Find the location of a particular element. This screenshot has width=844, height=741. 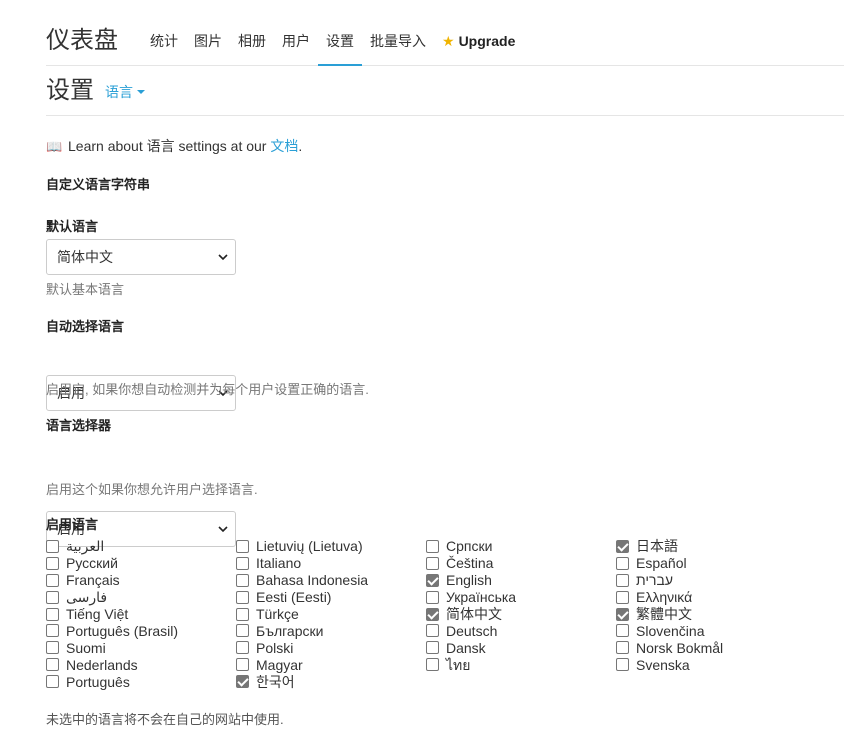

language-option: Čeština is located at coordinates (521, 563).